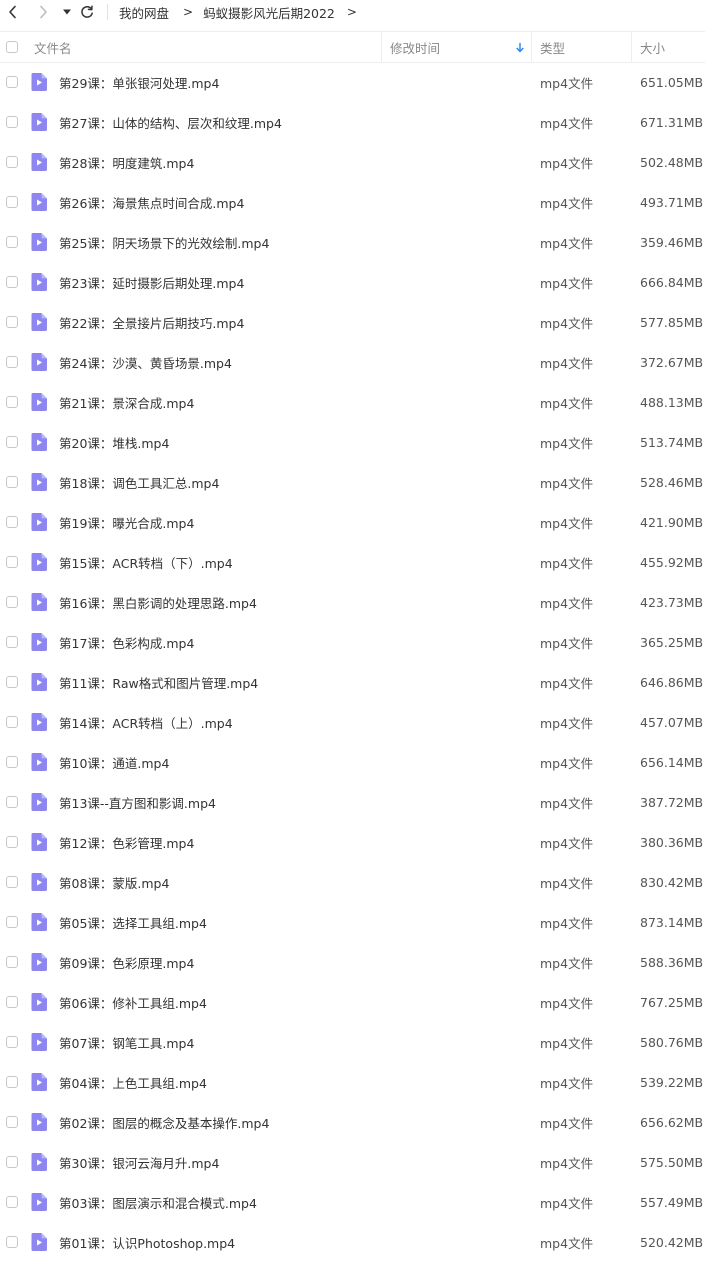 Image resolution: width=705 pixels, height=1262 pixels. What do you see at coordinates (126, 642) in the screenshot?
I see `file-name: 第17课：色彩构成.mp4` at bounding box center [126, 642].